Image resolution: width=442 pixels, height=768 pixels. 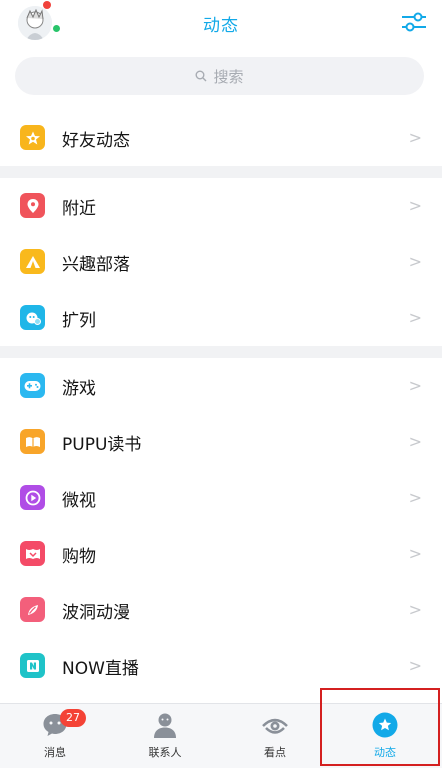 I want to click on list-item-label: 附近, so click(x=79, y=209).